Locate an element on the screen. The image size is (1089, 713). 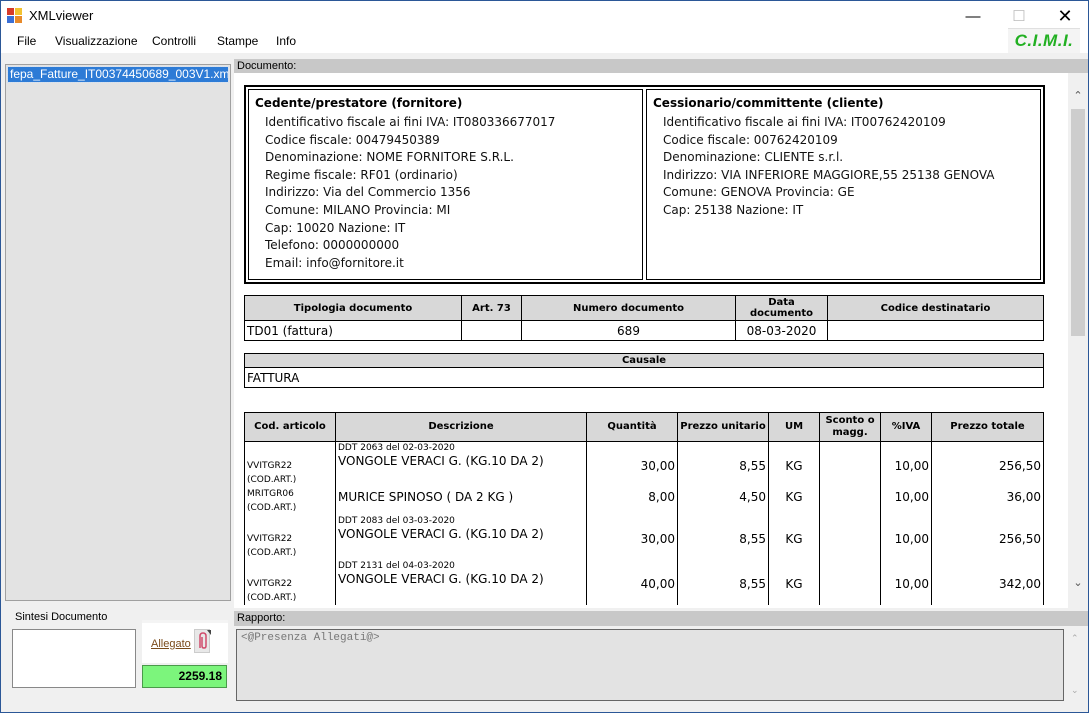
art73-value is located at coordinates (491, 330).